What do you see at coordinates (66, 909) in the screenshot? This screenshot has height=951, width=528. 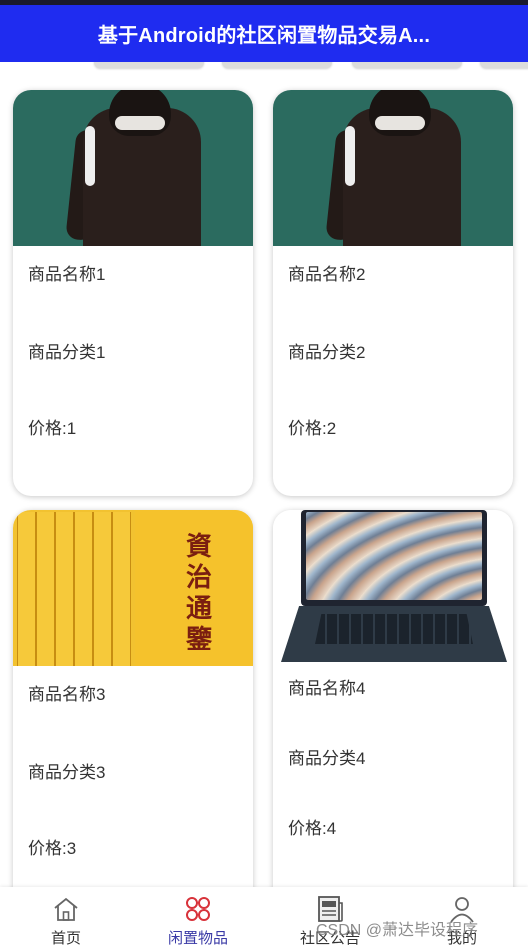 I see `home-icon` at bounding box center [66, 909].